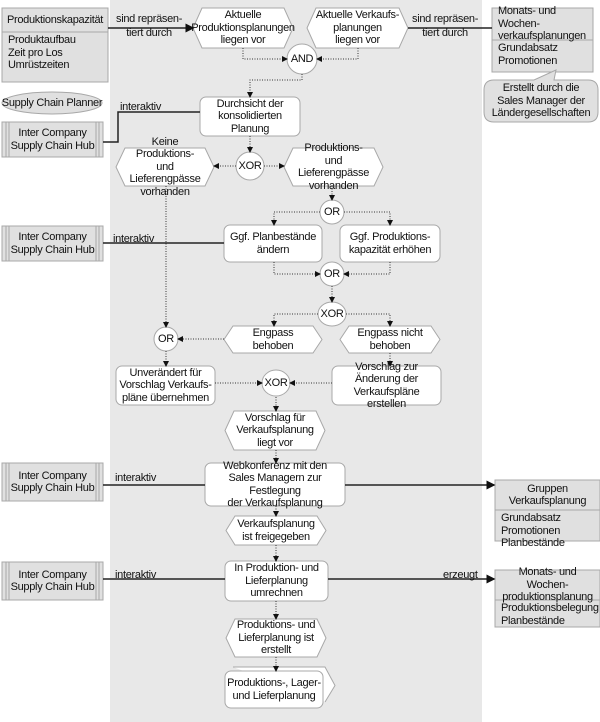 Image resolution: width=600 pixels, height=722 pixels. What do you see at coordinates (52, 243) in the screenshot?
I see `system-sys2: Inter Company Supply Chain Hub` at bounding box center [52, 243].